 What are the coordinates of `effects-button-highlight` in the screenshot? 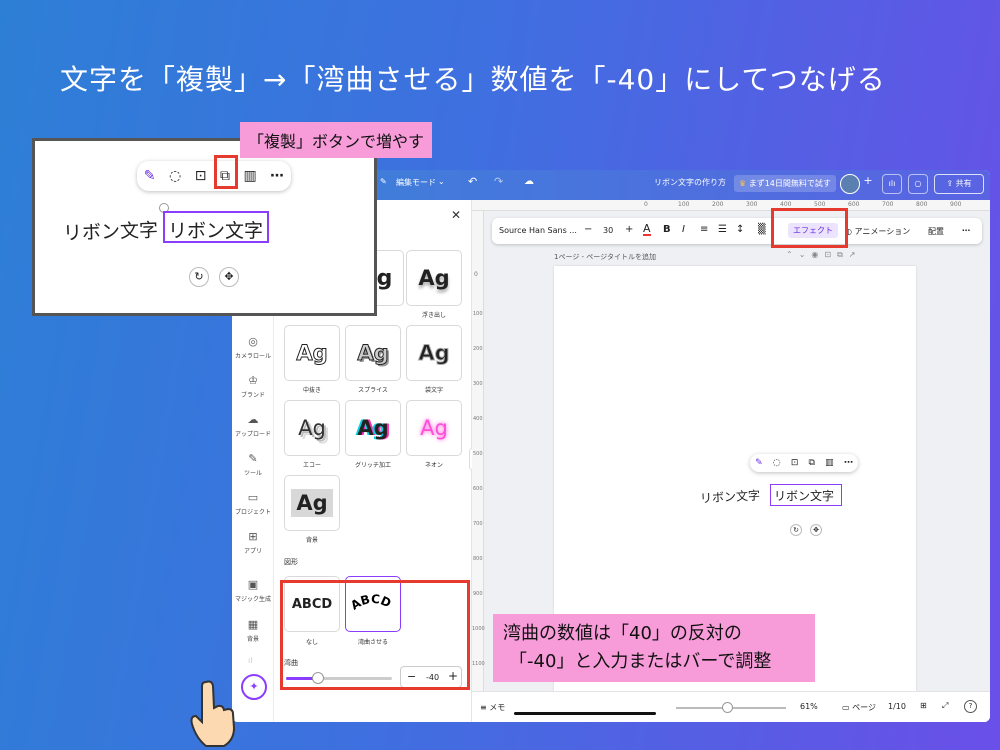 It's located at (809, 228).